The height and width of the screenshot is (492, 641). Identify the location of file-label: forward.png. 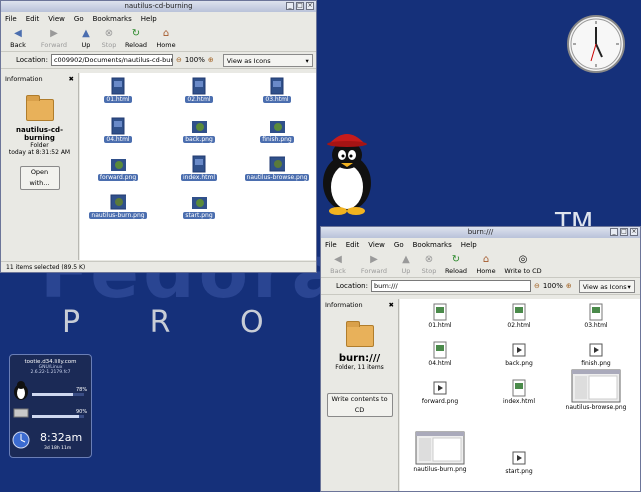
(118, 177).